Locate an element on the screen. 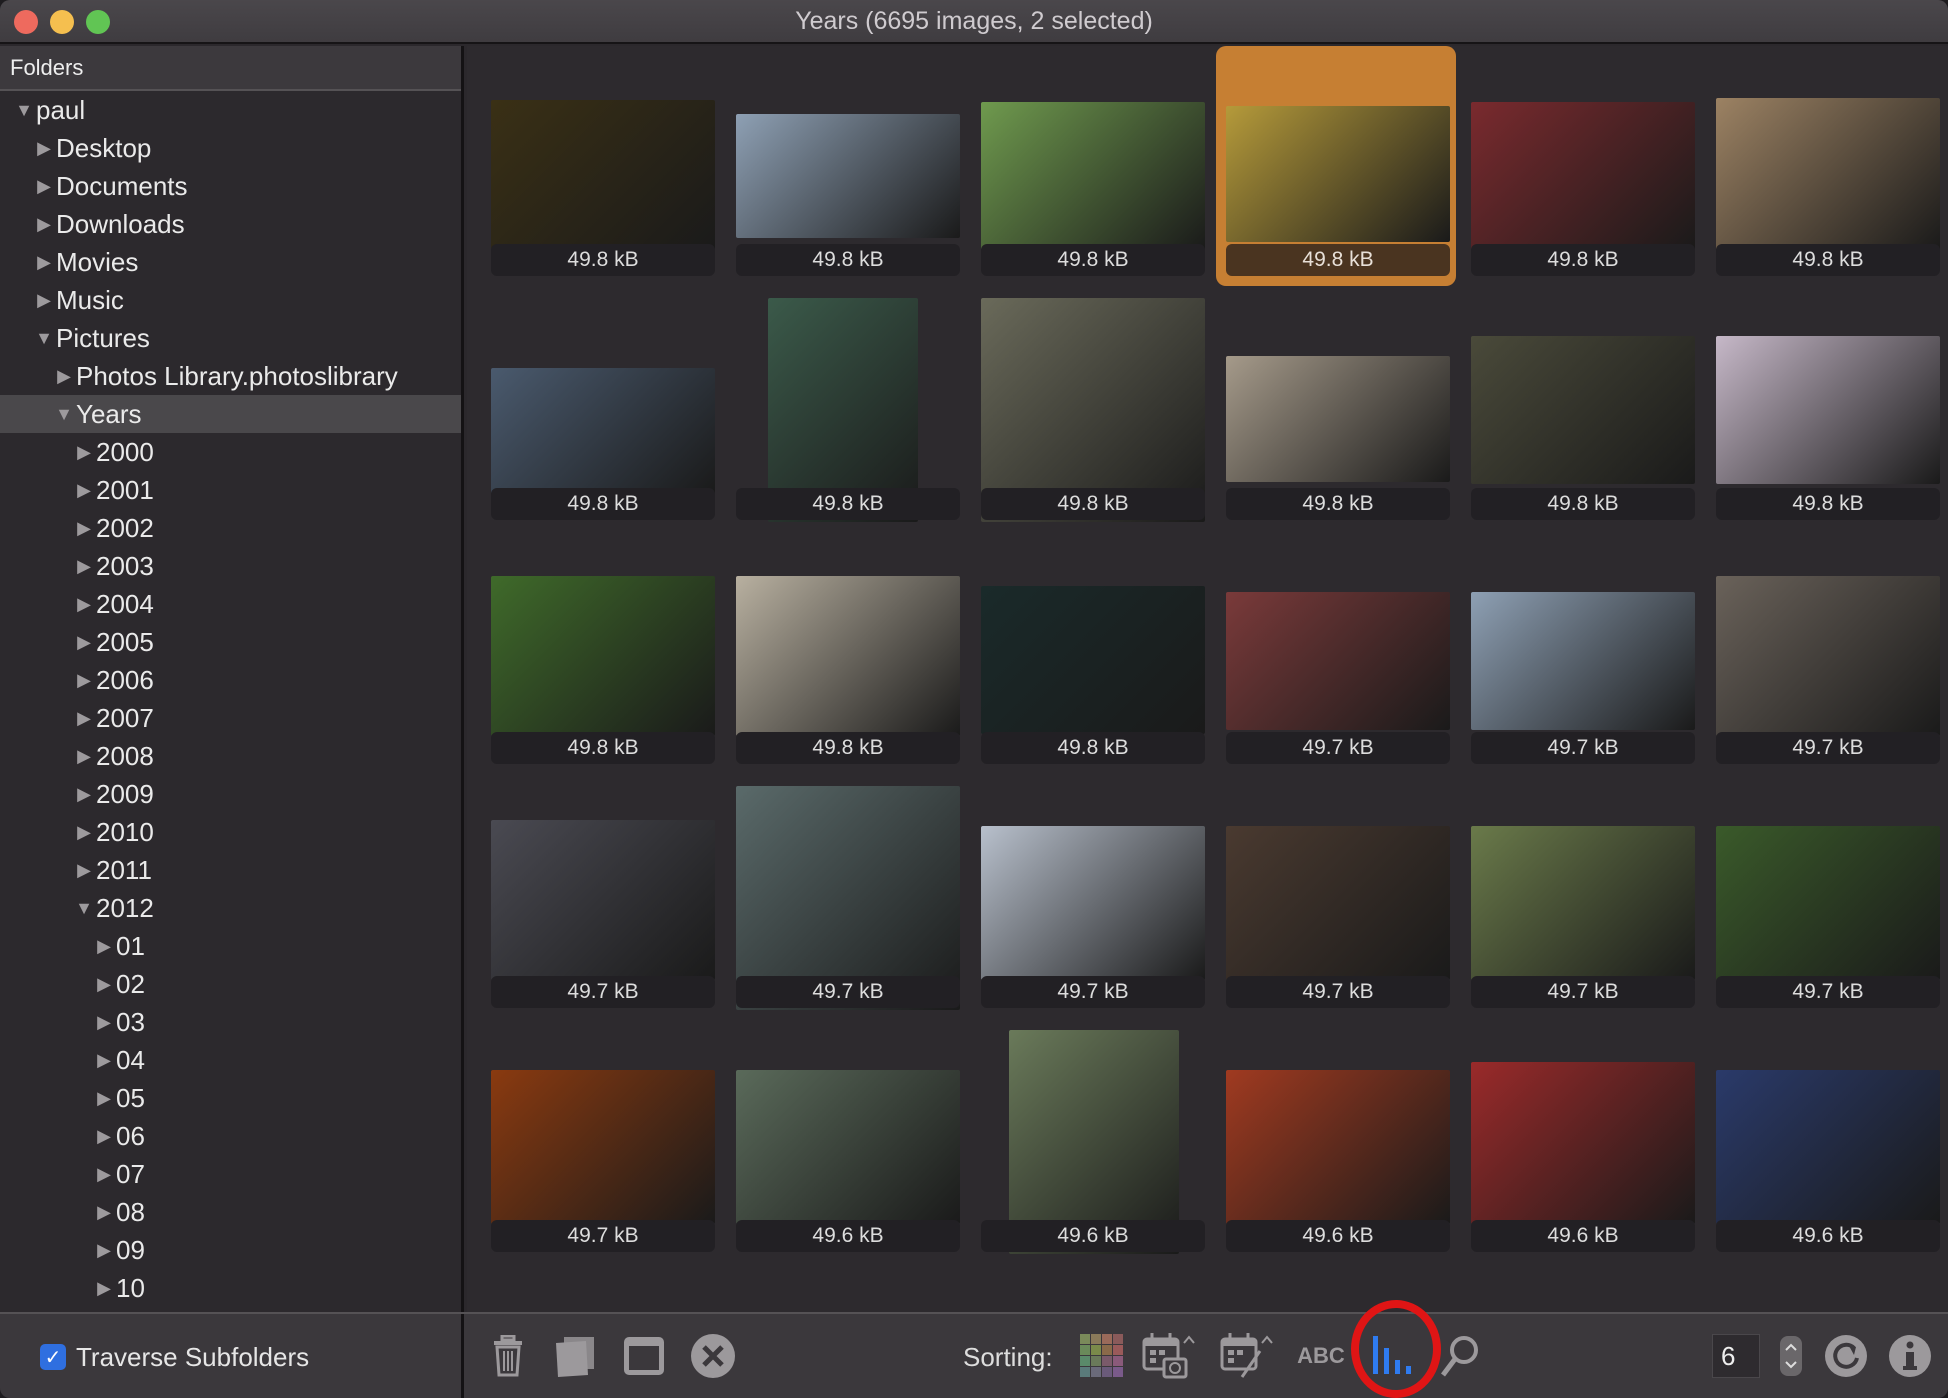 The image size is (1948, 1398). folder-item: ▶ Movies is located at coordinates (230, 262).